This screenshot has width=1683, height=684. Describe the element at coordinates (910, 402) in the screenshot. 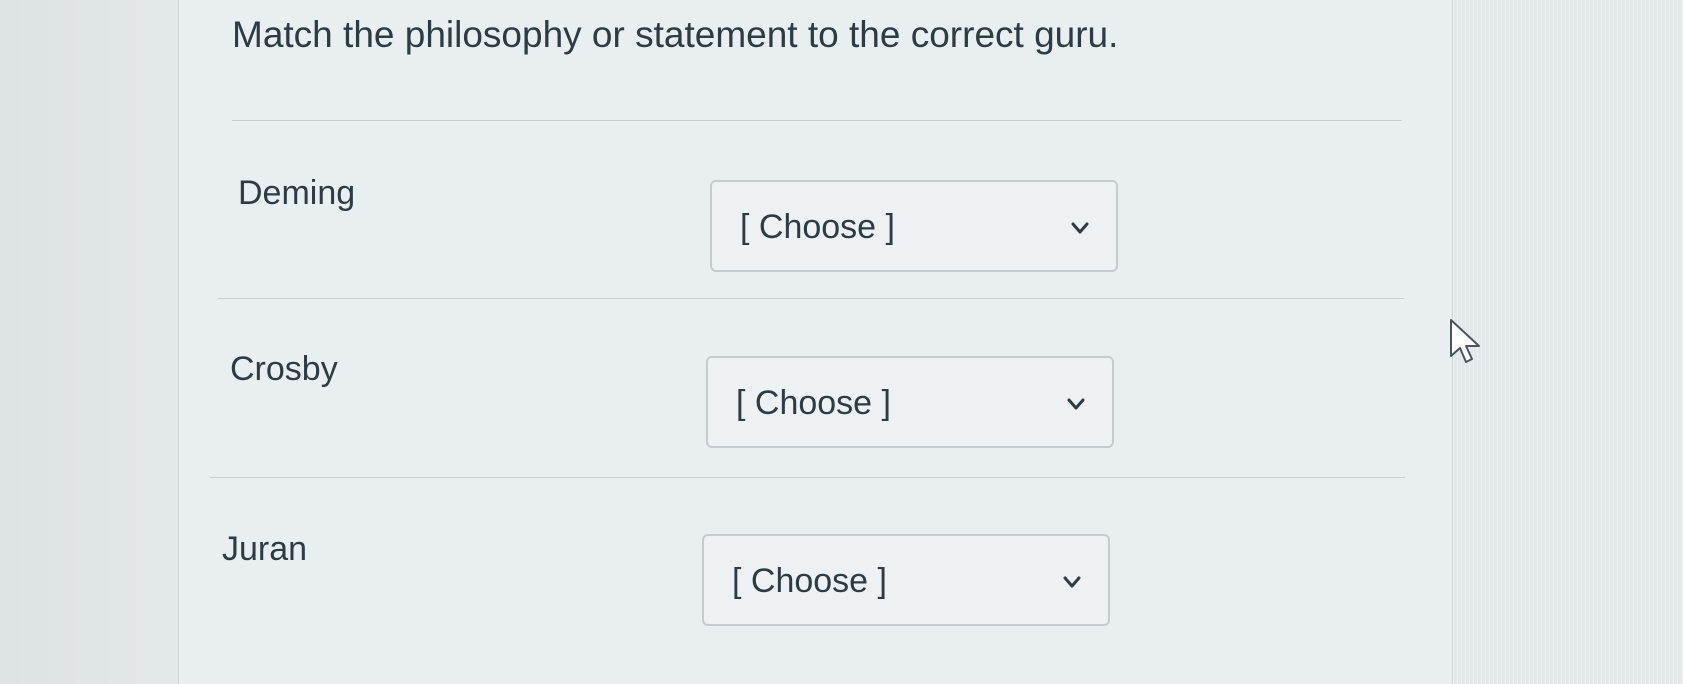

I see `answer-select-crosby: [ Choose ]` at that location.